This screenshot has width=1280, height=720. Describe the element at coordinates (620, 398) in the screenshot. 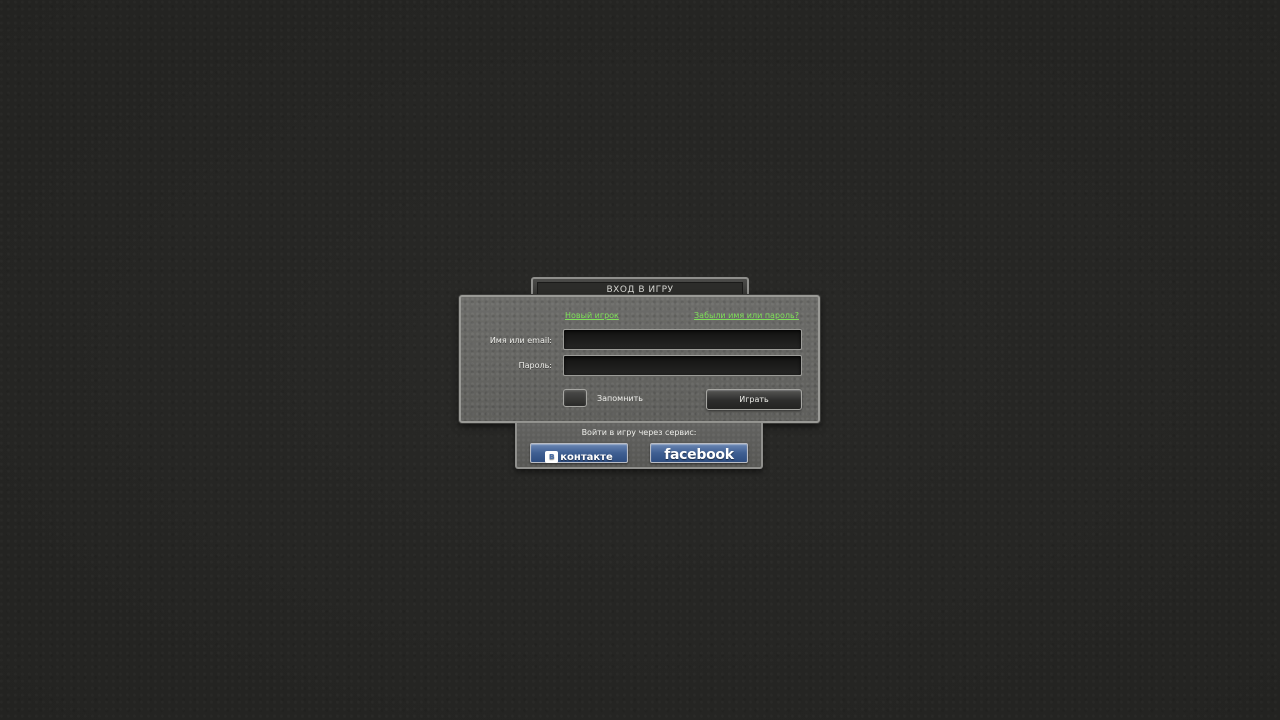

I see `remember-me-label: Запомнить` at that location.